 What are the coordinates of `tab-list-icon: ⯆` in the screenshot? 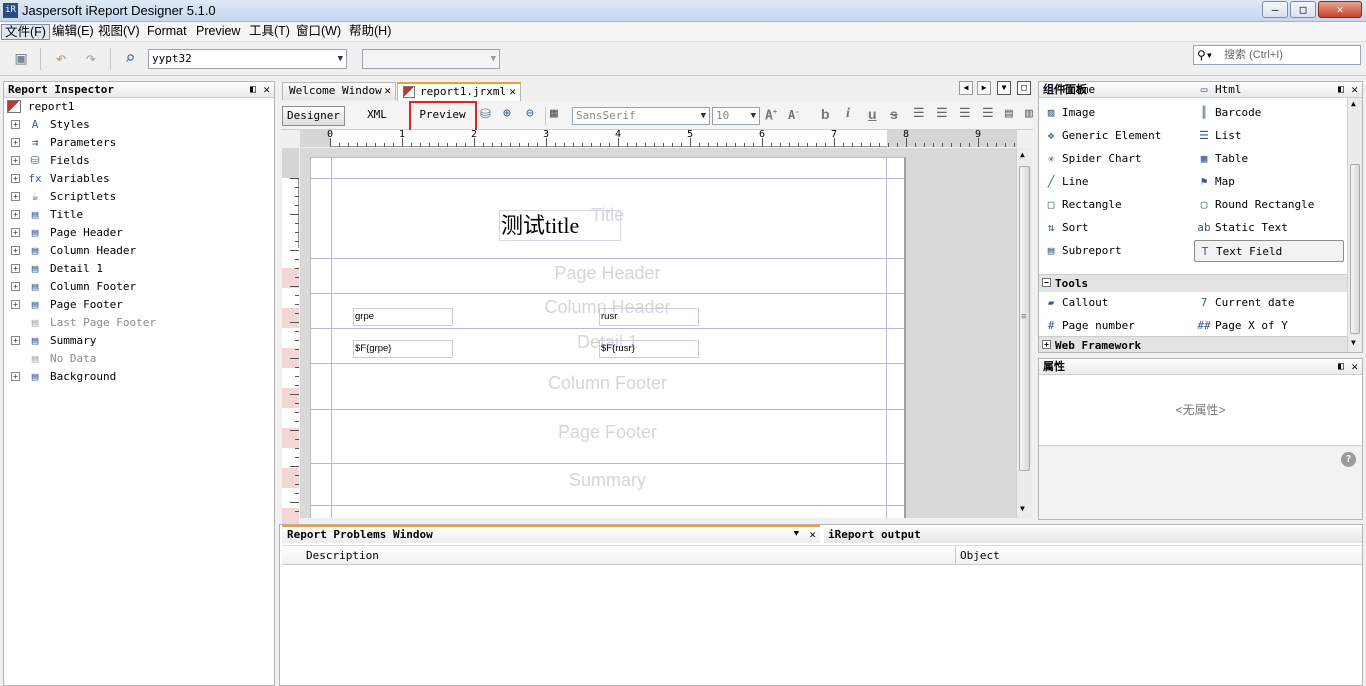 It's located at (796, 535).